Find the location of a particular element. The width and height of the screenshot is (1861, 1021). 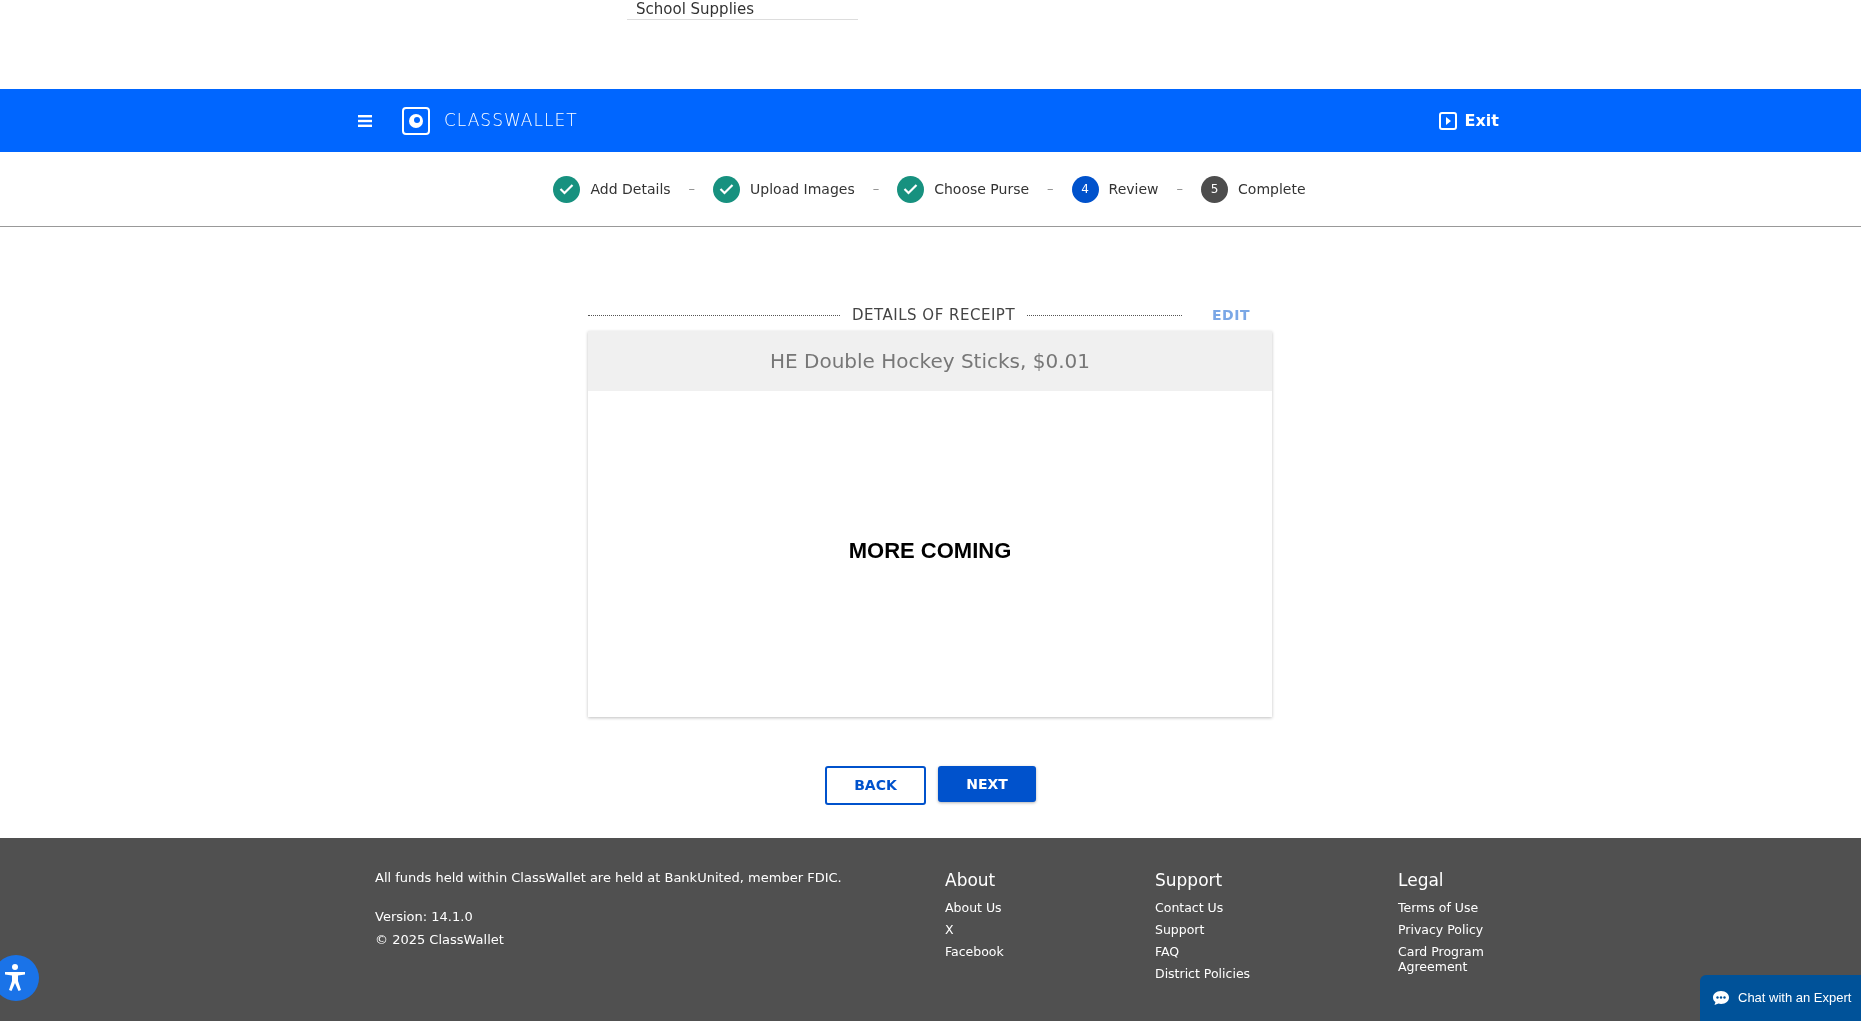

section-title: DETAILS OF RECEIPT is located at coordinates (934, 315).